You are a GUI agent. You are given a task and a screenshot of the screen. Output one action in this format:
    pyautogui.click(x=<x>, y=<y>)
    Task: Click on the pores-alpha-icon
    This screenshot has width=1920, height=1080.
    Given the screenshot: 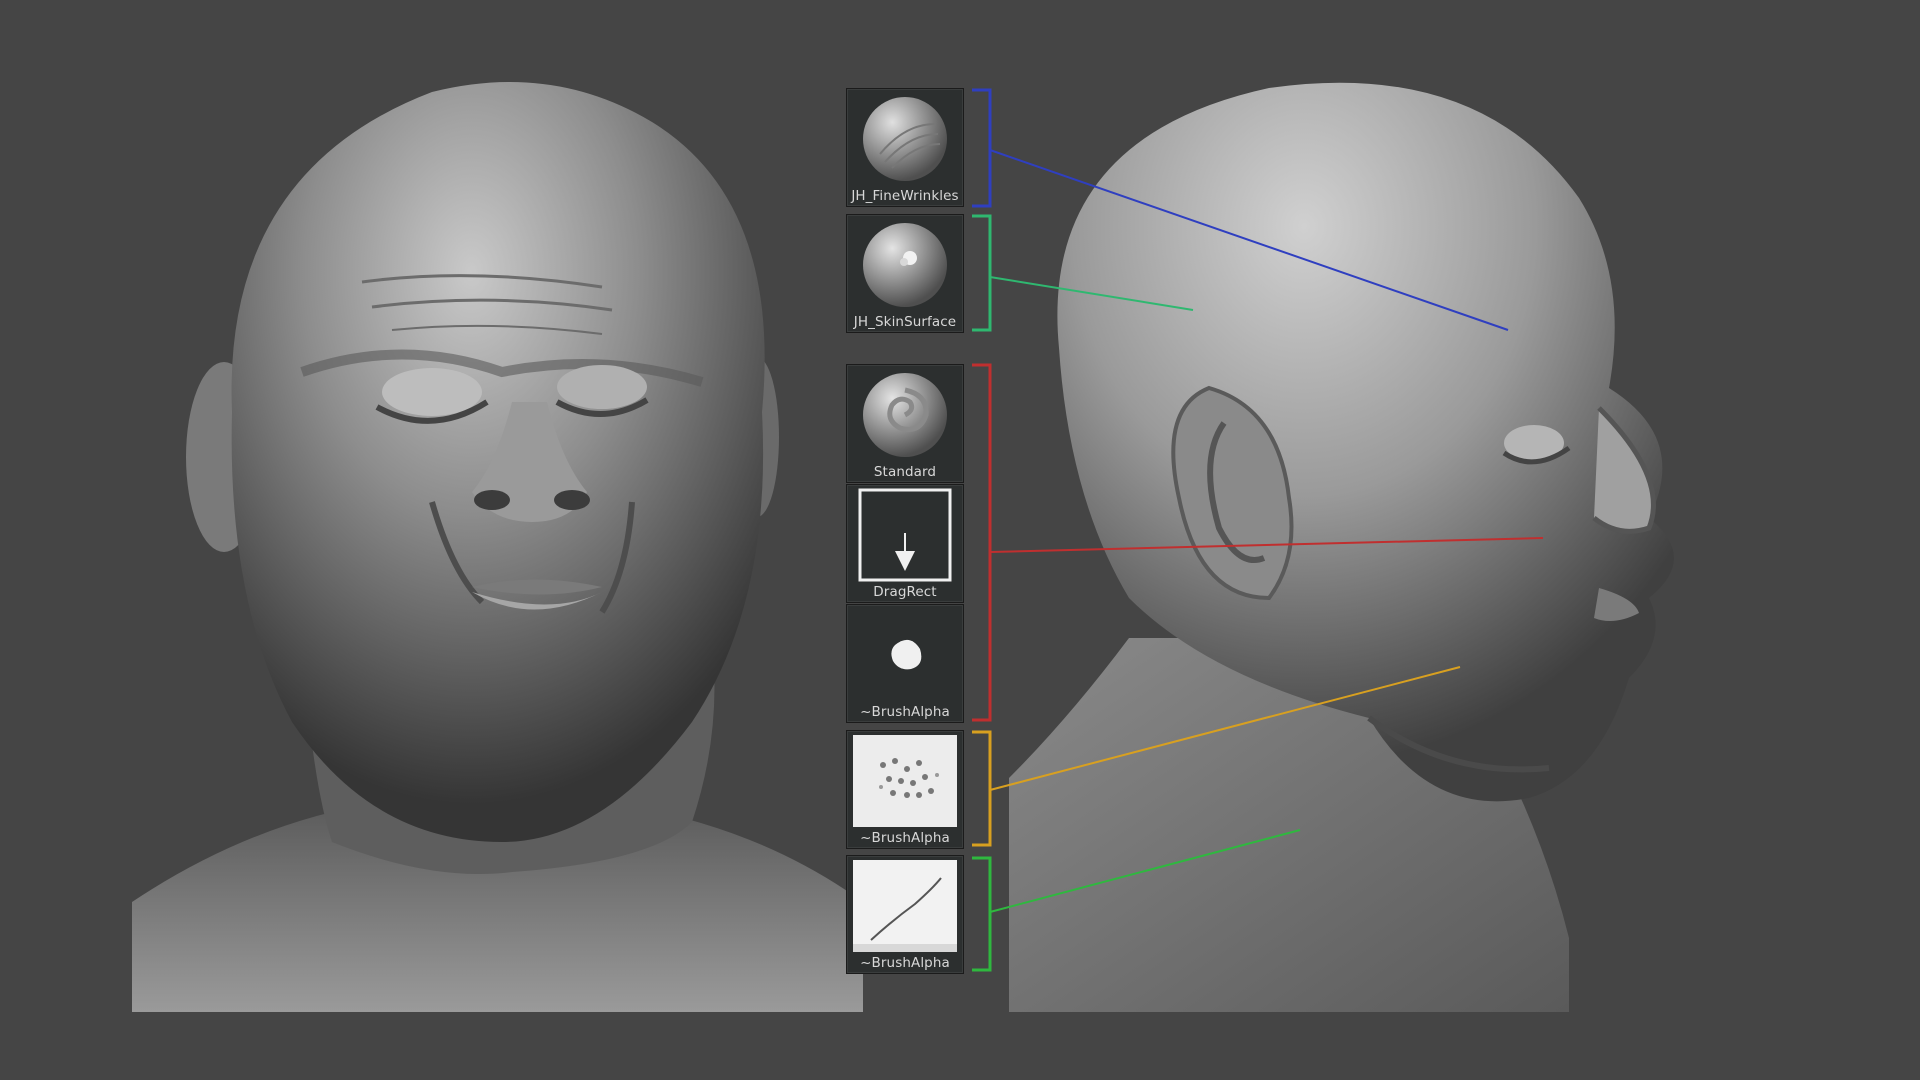 What is the action you would take?
    pyautogui.click(x=905, y=781)
    